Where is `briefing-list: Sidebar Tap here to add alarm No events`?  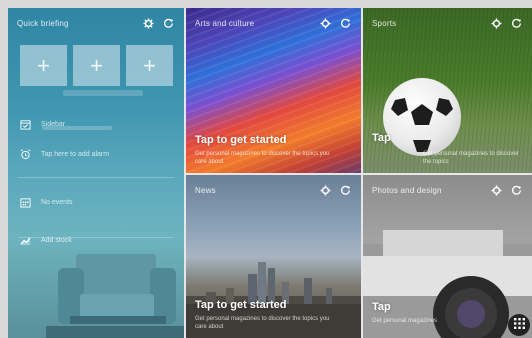 briefing-list: Sidebar Tap here to add alarm No events is located at coordinates (96, 182).